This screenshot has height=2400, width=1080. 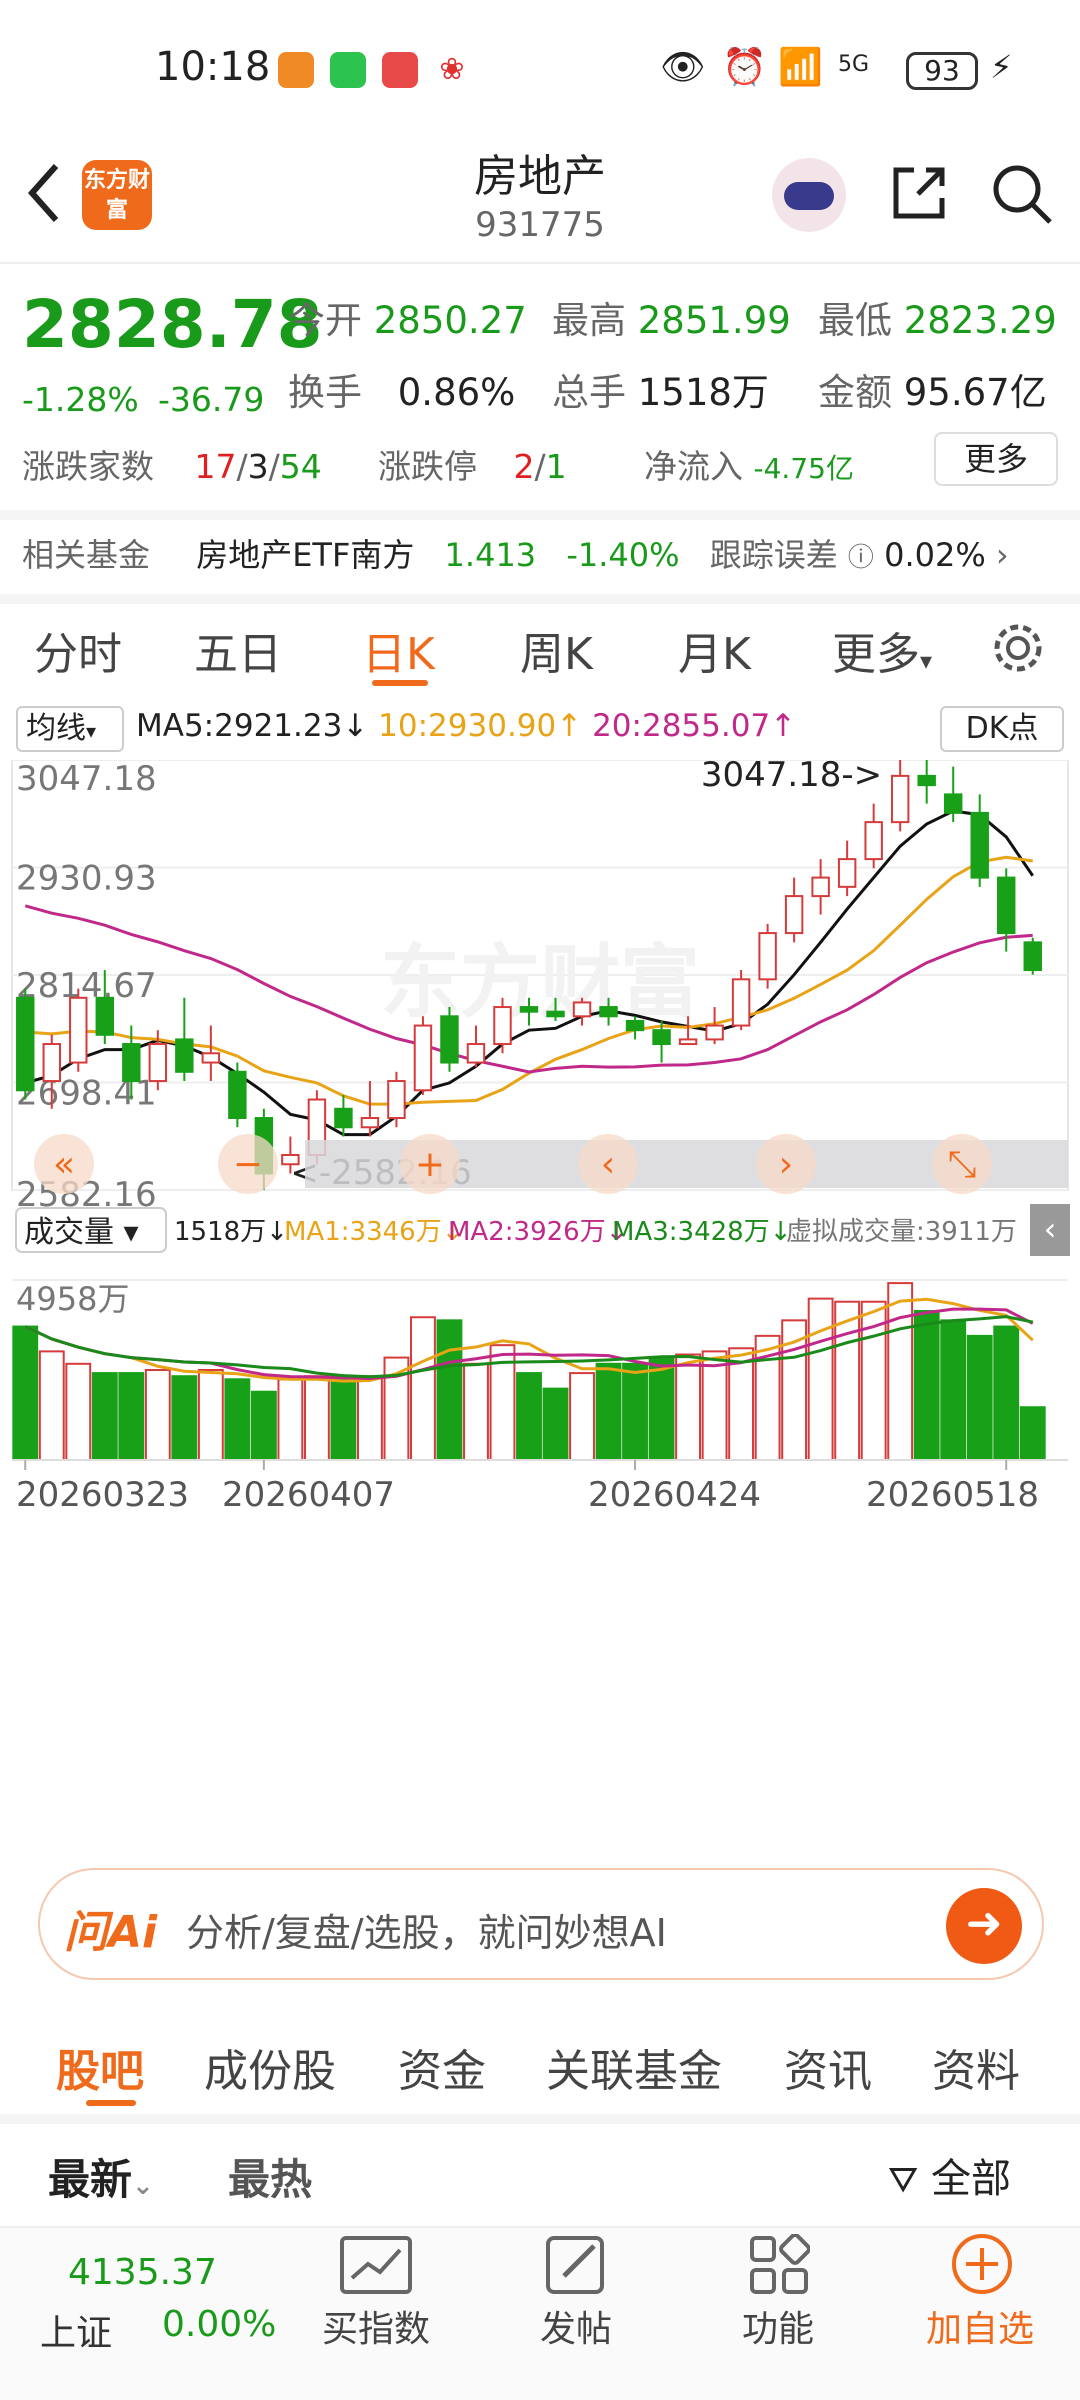 I want to click on tracking-error-label: 跟踪误差, so click(x=773, y=555).